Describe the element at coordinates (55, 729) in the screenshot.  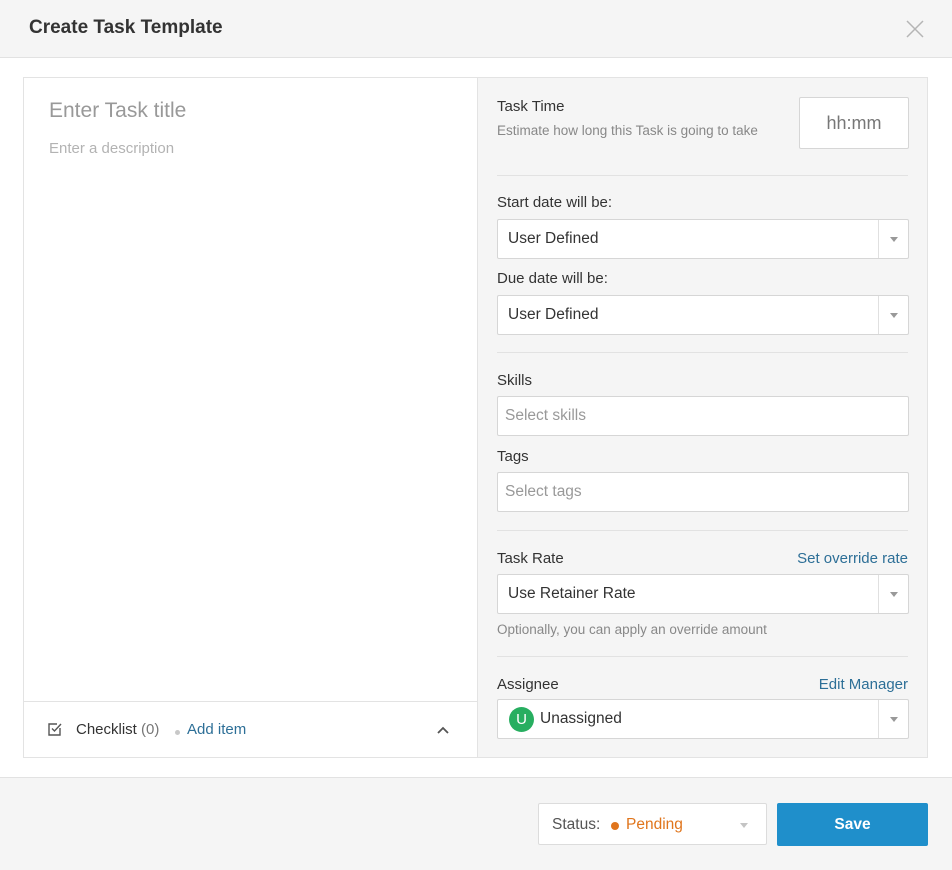
I see `checkbox-icon` at that location.